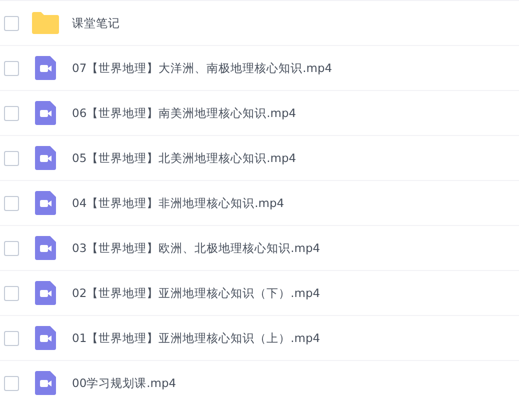 This screenshot has width=519, height=402. What do you see at coordinates (45, 23) in the screenshot?
I see `folder-icon` at bounding box center [45, 23].